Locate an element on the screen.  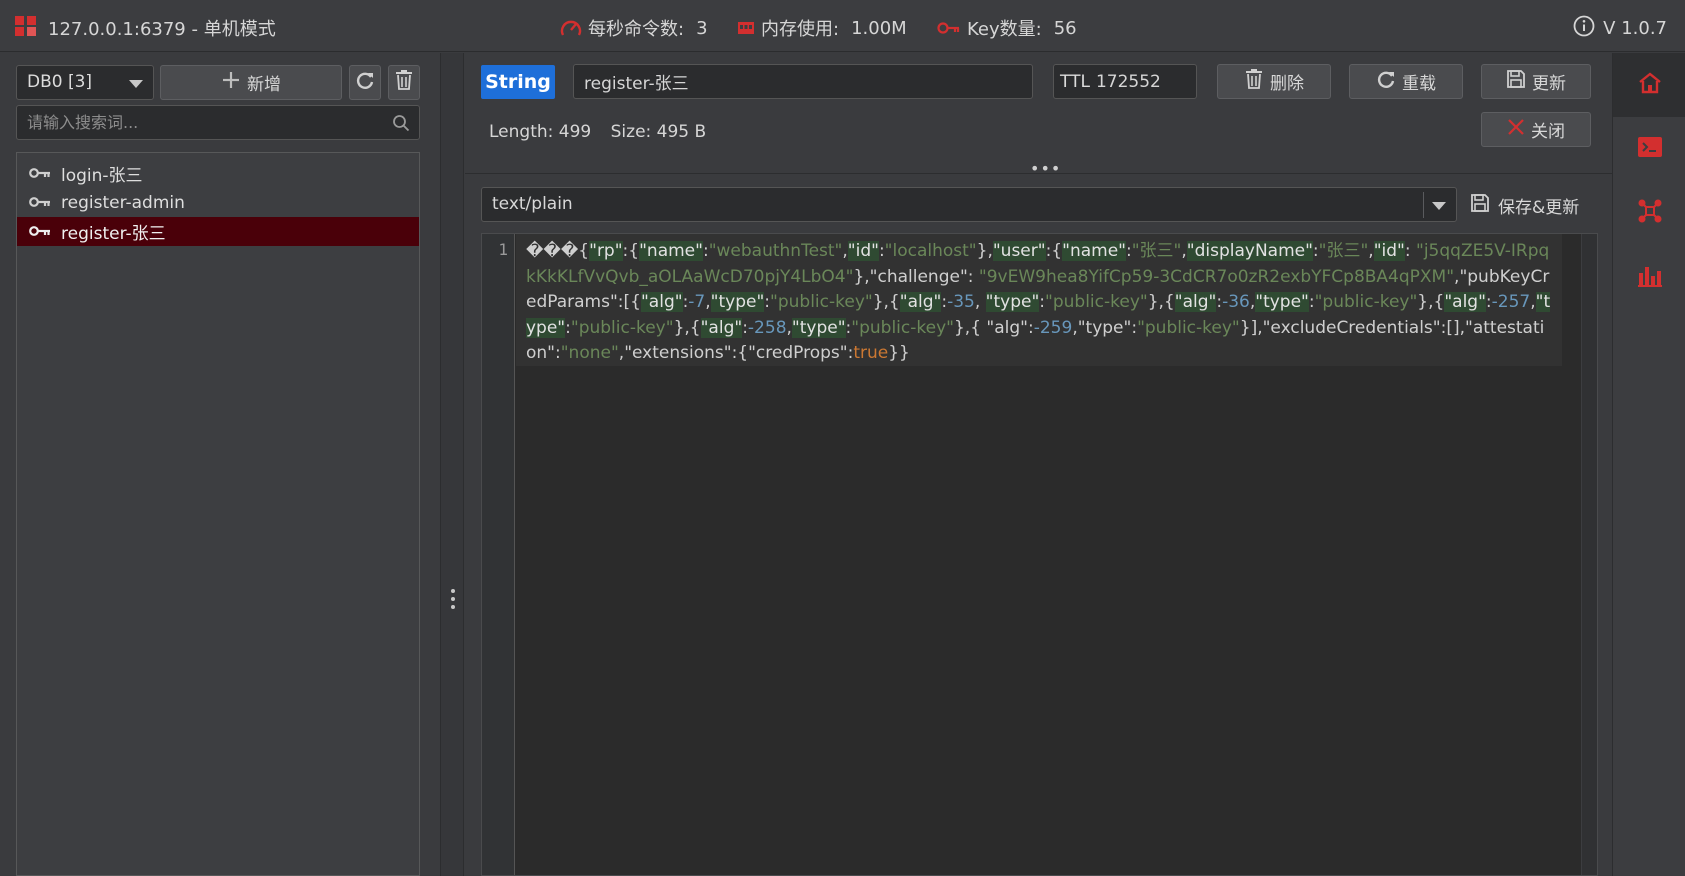
database-select: DB0 [3] is located at coordinates (85, 82).